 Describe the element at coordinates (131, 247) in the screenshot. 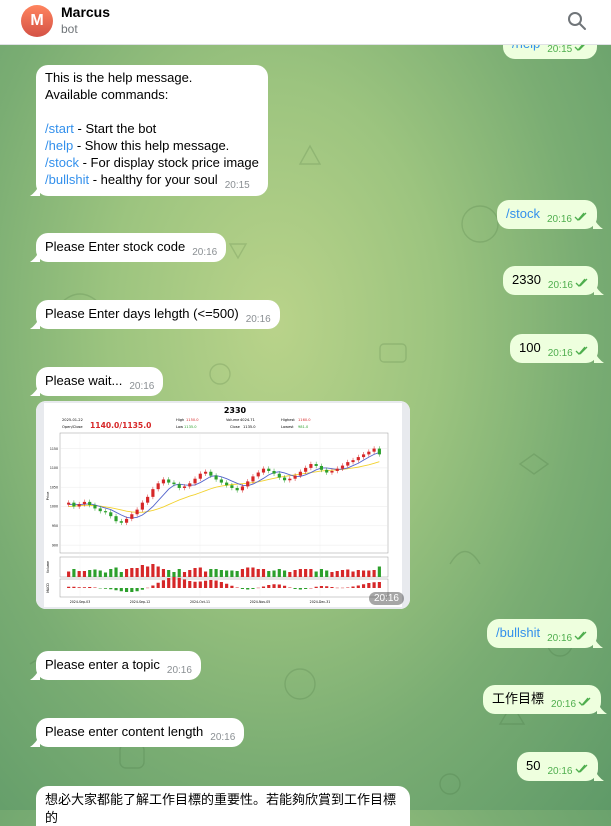

I see `message-incoming: Please Enter stock code20:16` at that location.